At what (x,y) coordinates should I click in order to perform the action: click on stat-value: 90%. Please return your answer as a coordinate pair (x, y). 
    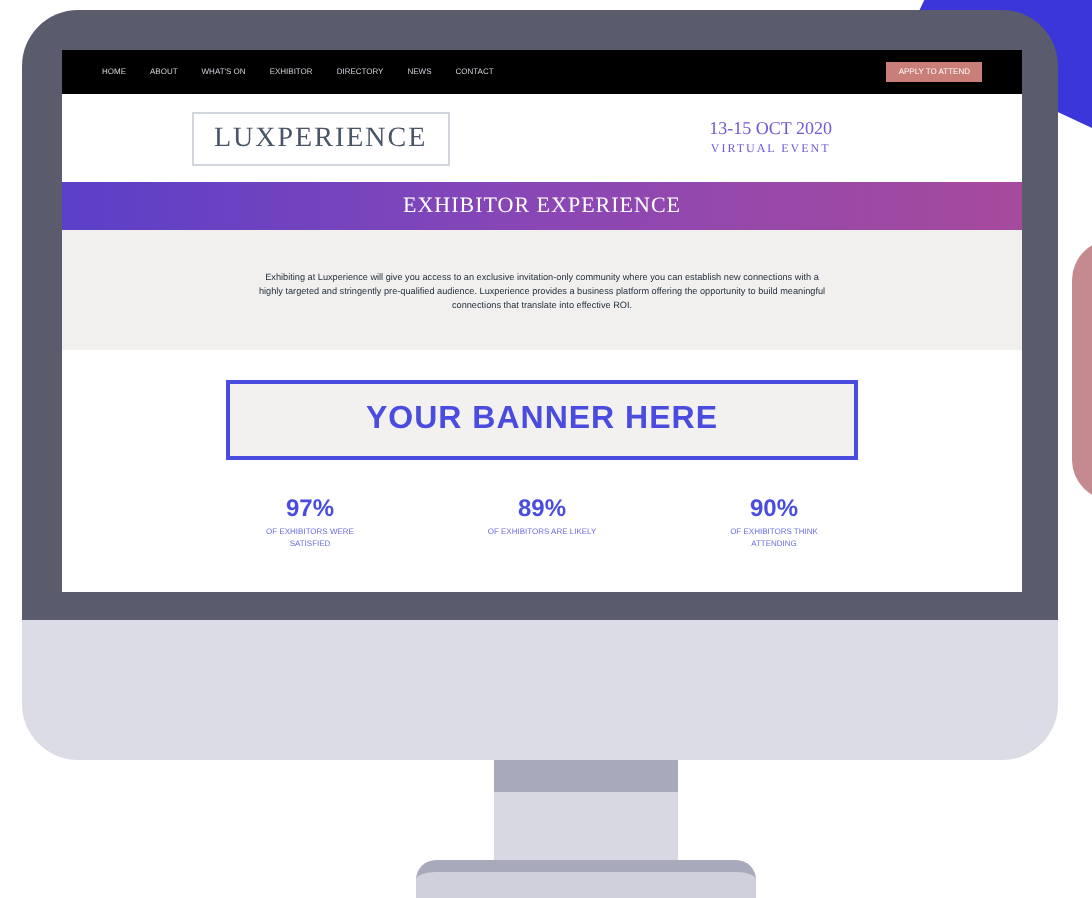
    Looking at the image, I should click on (774, 508).